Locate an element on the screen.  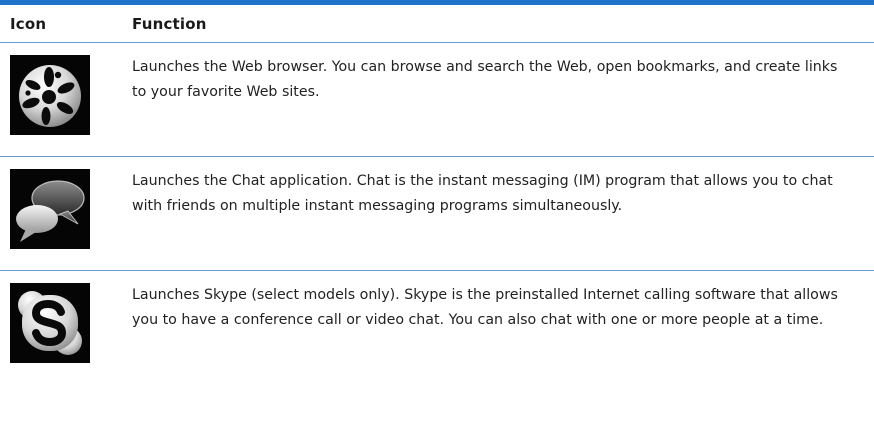
icon-column-header: Icon is located at coordinates (28, 23).